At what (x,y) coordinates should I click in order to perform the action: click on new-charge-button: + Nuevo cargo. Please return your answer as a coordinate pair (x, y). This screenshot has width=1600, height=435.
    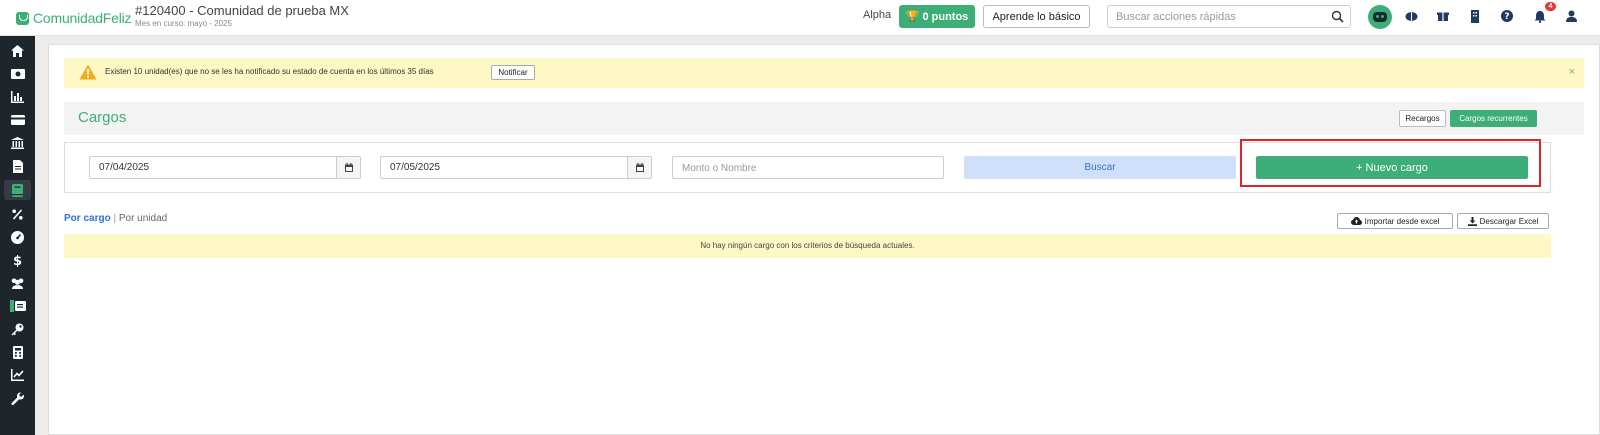
    Looking at the image, I should click on (1392, 167).